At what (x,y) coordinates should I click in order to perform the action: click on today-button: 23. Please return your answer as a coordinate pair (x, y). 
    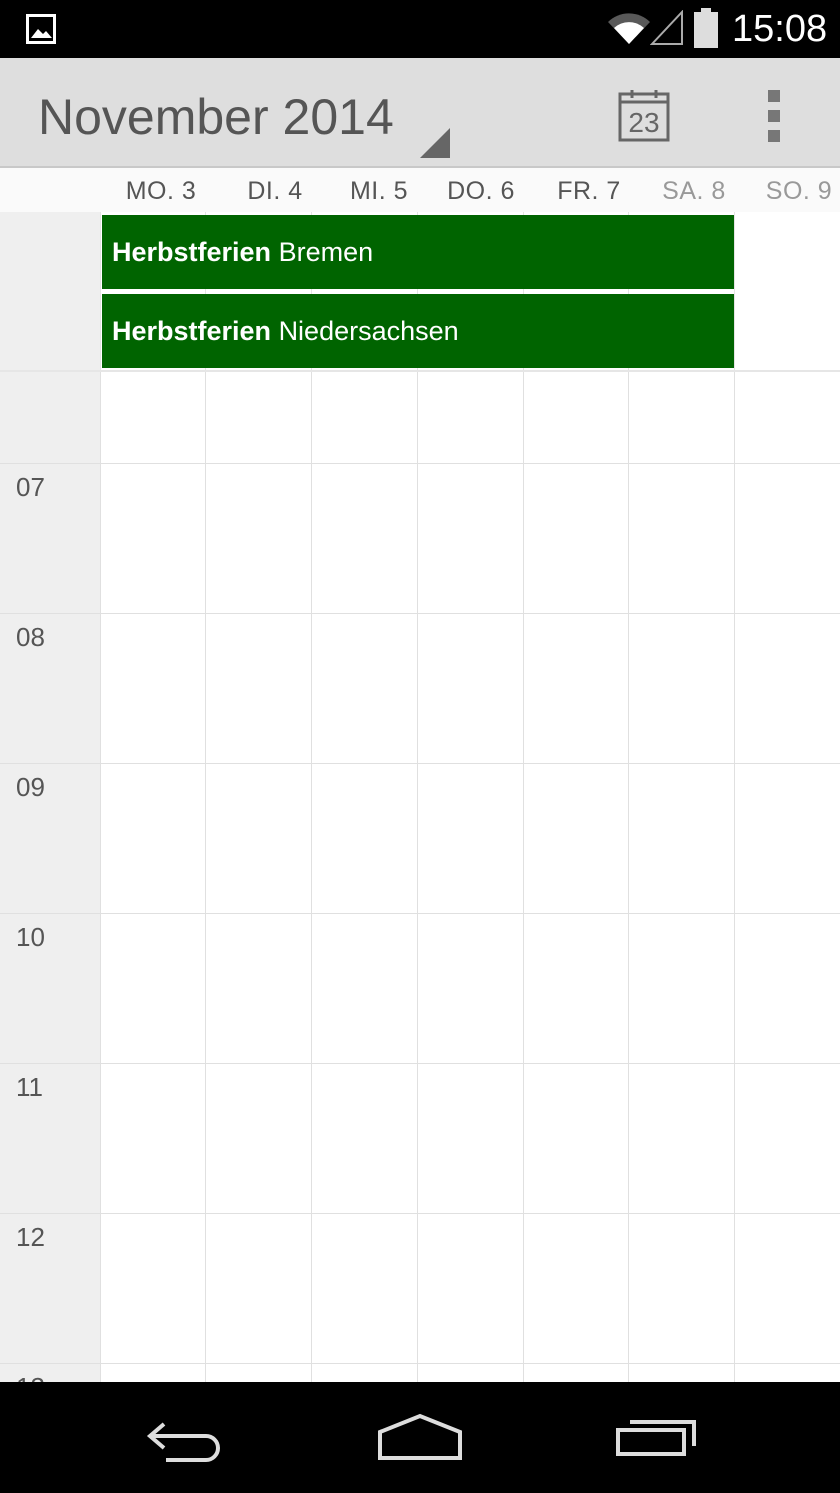
    Looking at the image, I should click on (644, 116).